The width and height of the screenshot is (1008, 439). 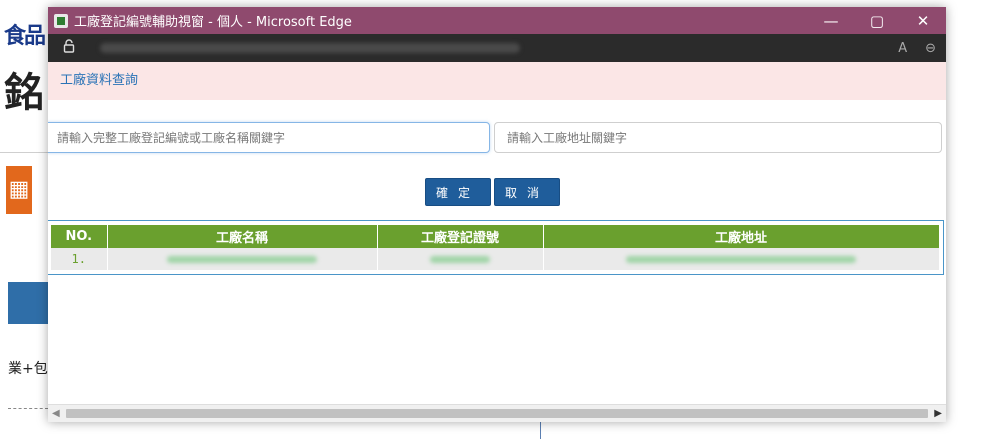 I want to click on url-text-redacted, so click(x=310, y=48).